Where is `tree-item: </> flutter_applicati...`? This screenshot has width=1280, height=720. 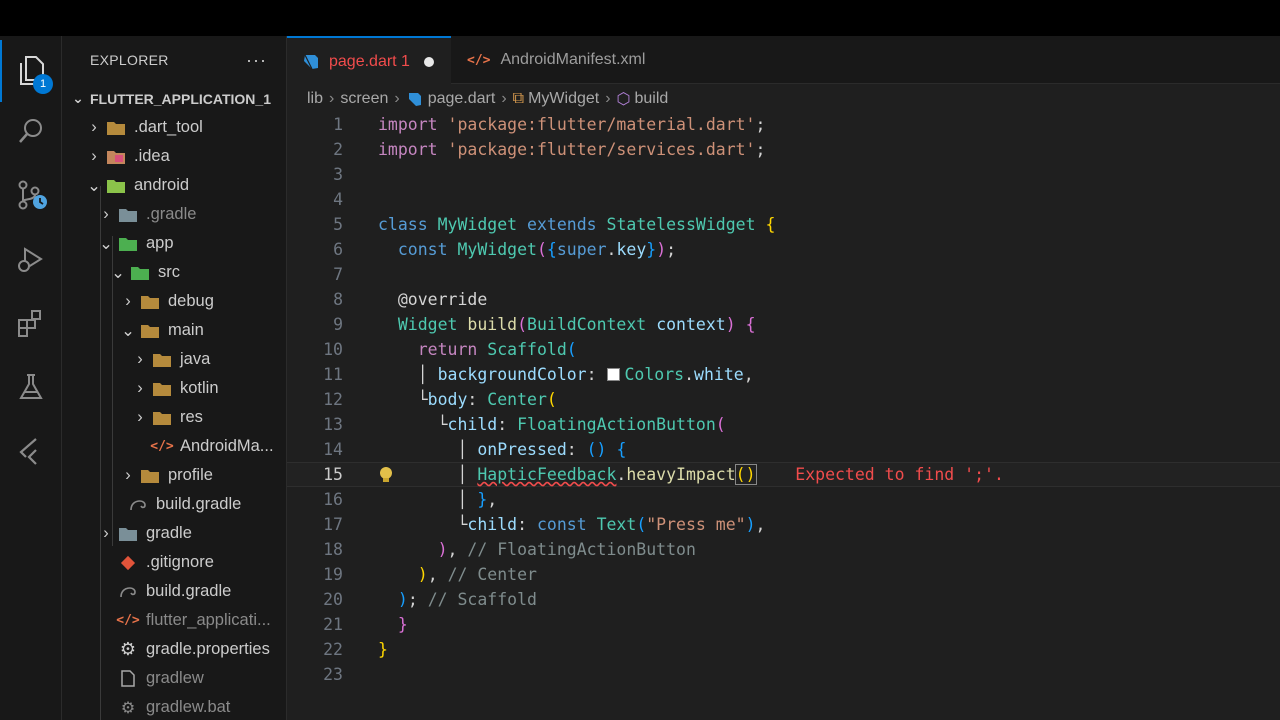 tree-item: </> flutter_applicati... is located at coordinates (174, 620).